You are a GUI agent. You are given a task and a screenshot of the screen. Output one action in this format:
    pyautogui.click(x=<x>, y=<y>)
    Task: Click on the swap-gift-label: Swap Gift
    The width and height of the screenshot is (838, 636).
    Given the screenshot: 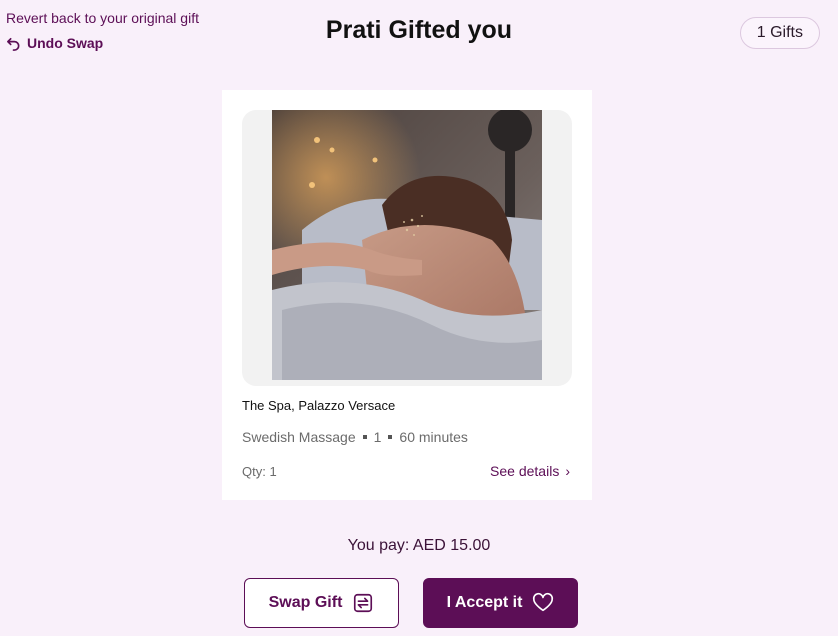 What is the action you would take?
    pyautogui.click(x=305, y=602)
    